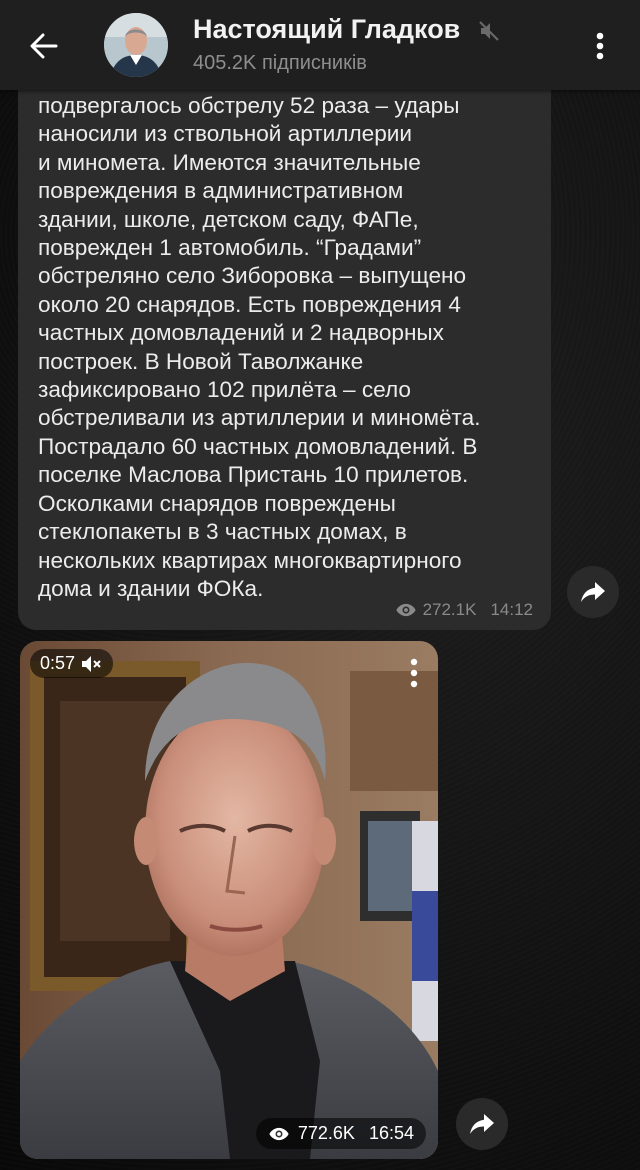  Describe the element at coordinates (391, 1133) in the screenshot. I see `video-time: 16:54` at that location.